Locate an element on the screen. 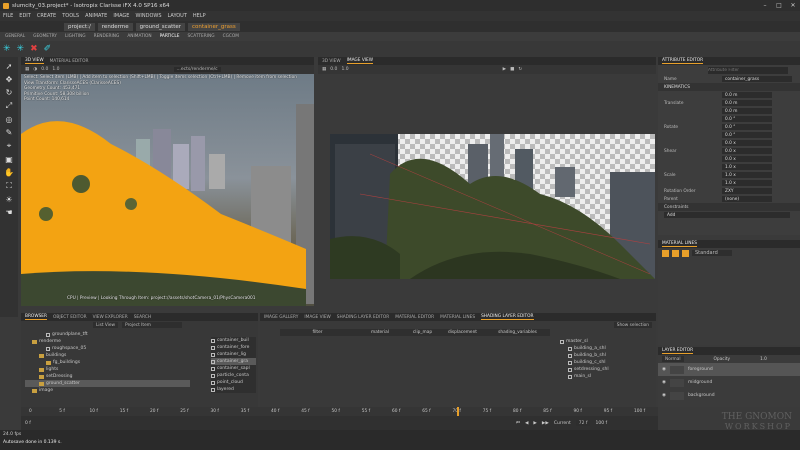 This screenshot has height=450, width=800. scatterer-icon: ✳ is located at coordinates (7, 49).